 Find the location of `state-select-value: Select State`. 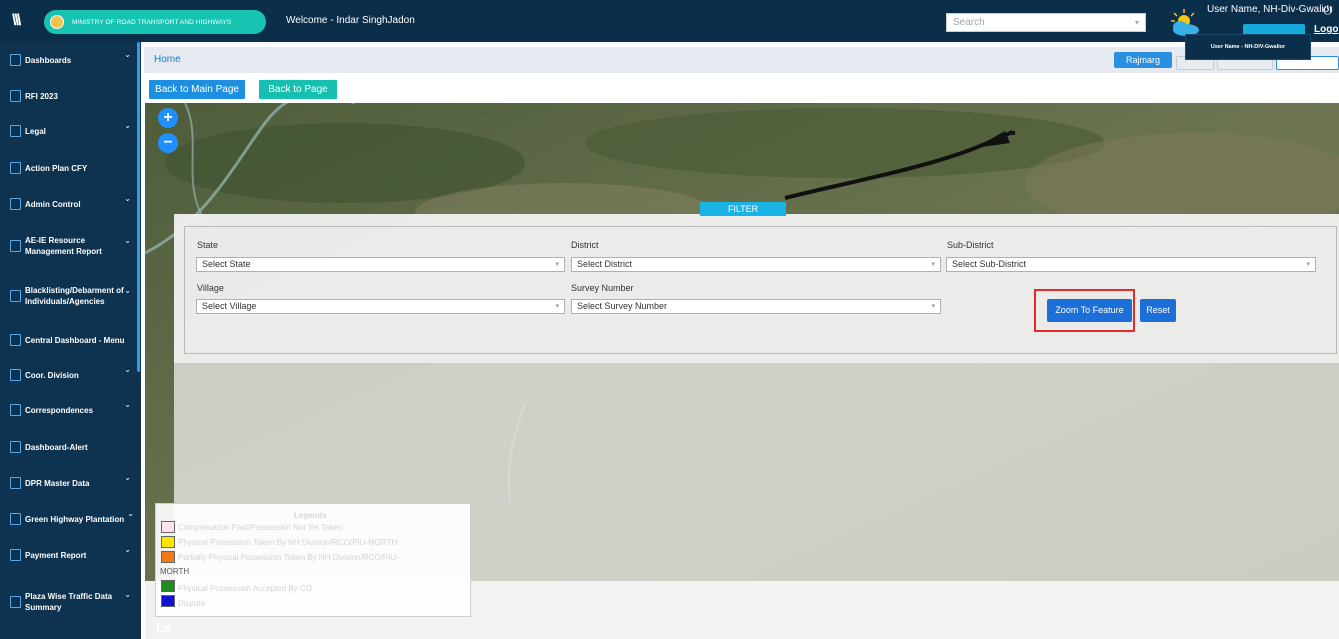

state-select-value: Select State is located at coordinates (226, 264).